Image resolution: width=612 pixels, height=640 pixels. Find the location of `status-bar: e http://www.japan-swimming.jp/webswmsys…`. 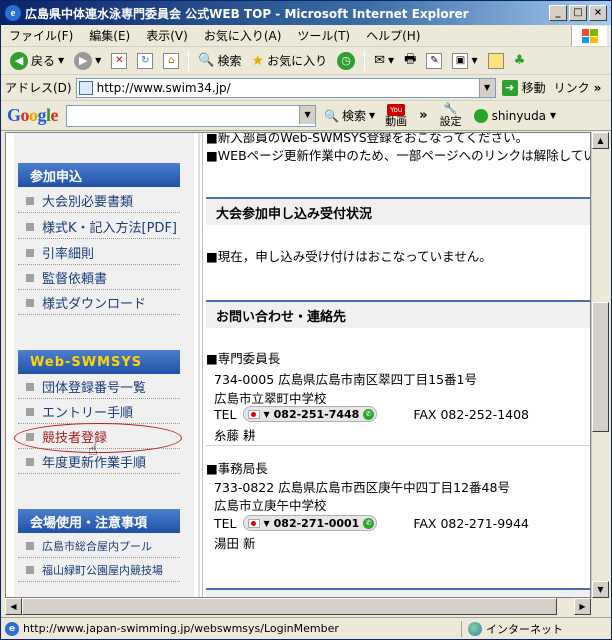

status-bar: e http://www.japan-swimming.jp/webswmsys… is located at coordinates (306, 628).